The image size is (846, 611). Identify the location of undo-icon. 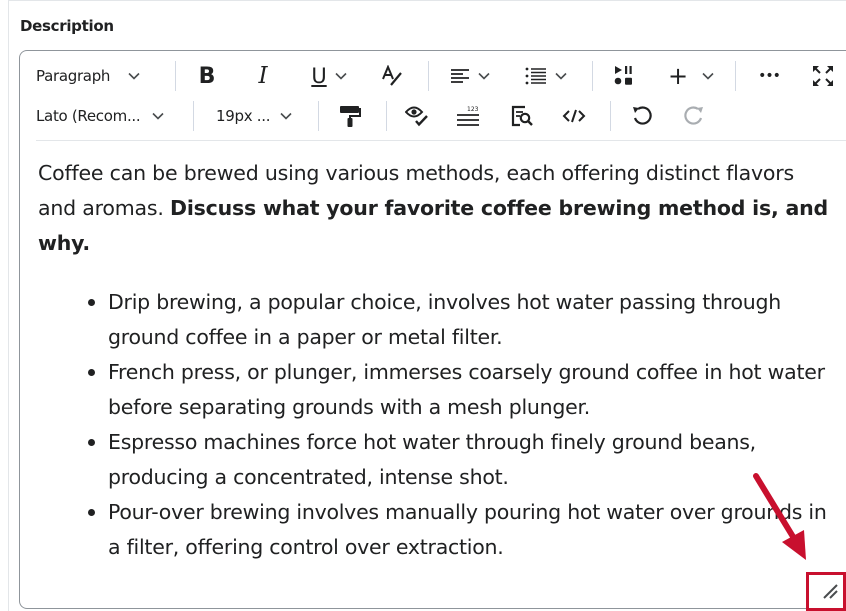
(642, 116).